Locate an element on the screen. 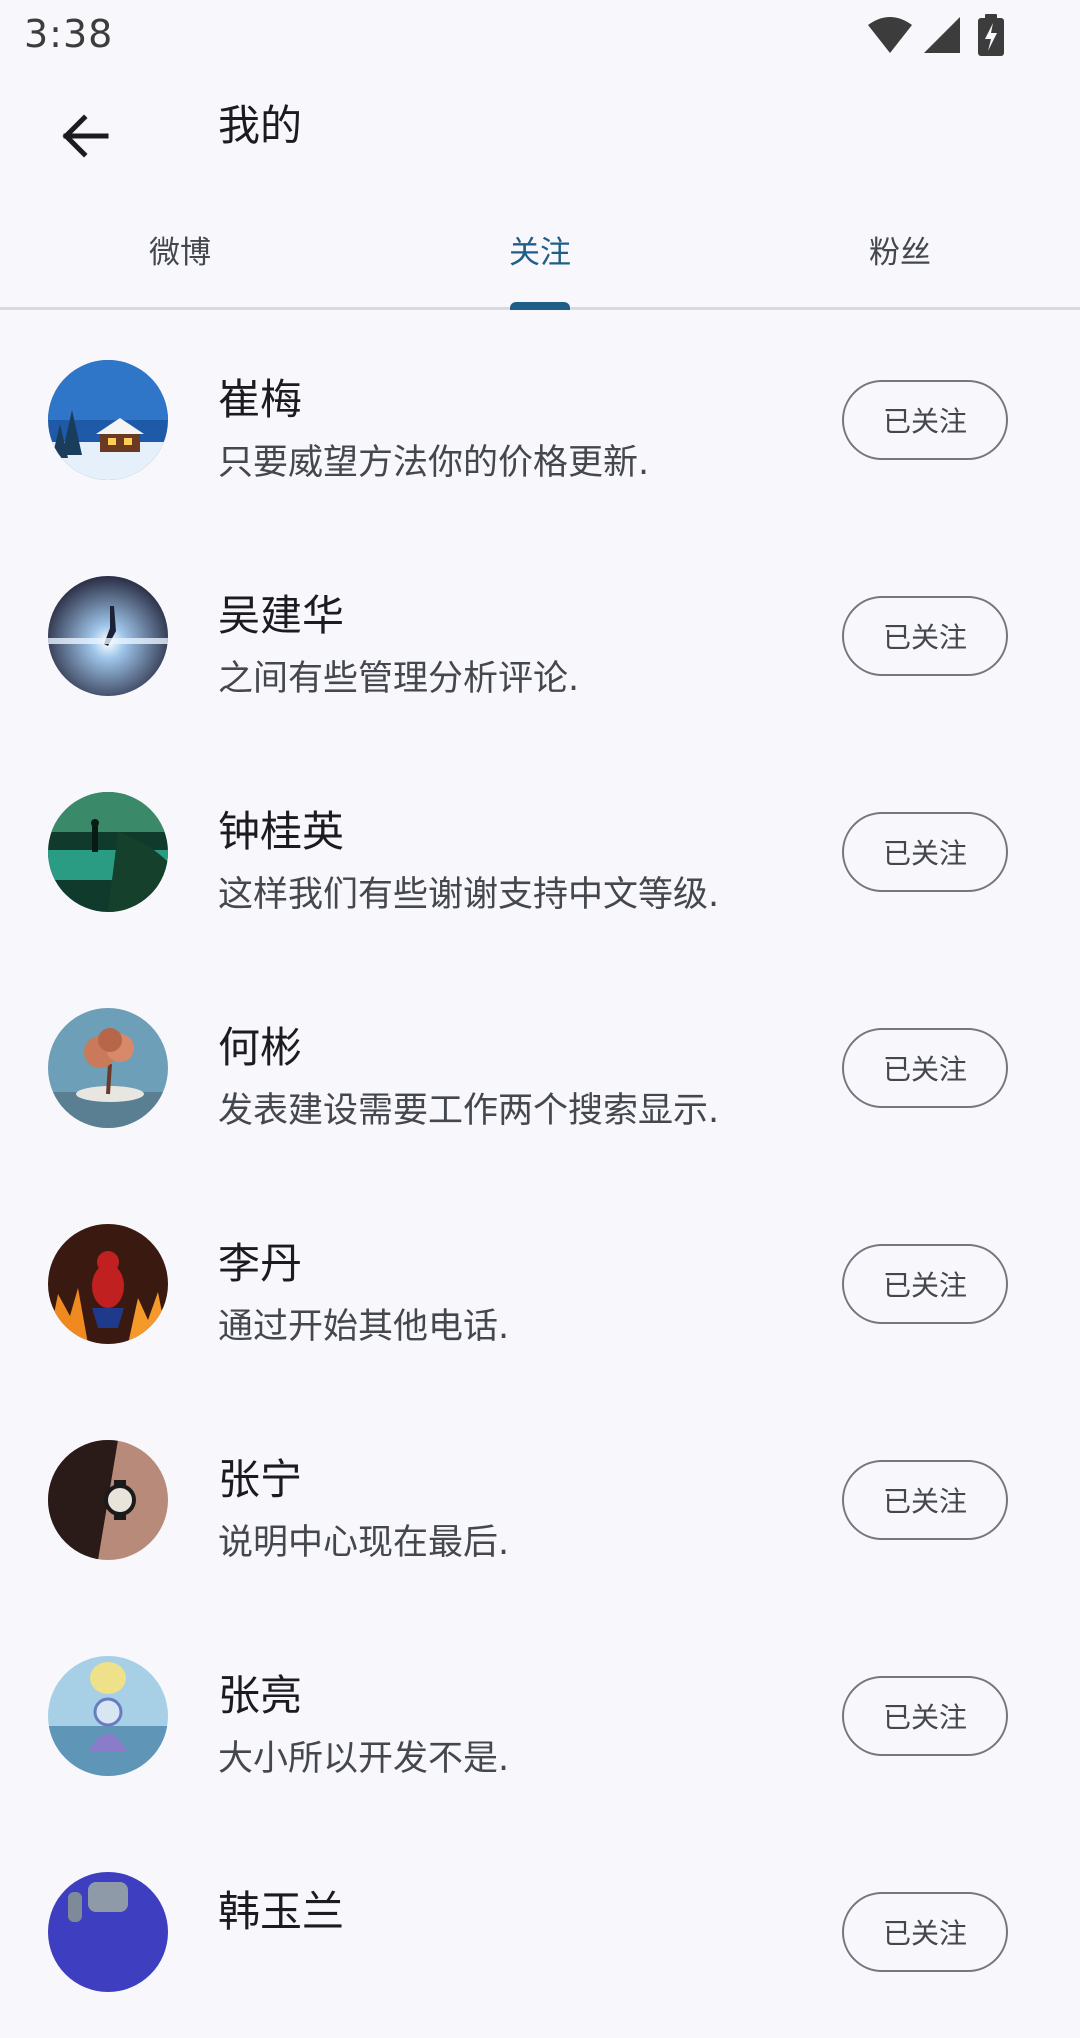 The width and height of the screenshot is (1080, 2038). list-item: 何彬 发表建设需要工作两个搜索显示. 已关注 is located at coordinates (540, 1066).